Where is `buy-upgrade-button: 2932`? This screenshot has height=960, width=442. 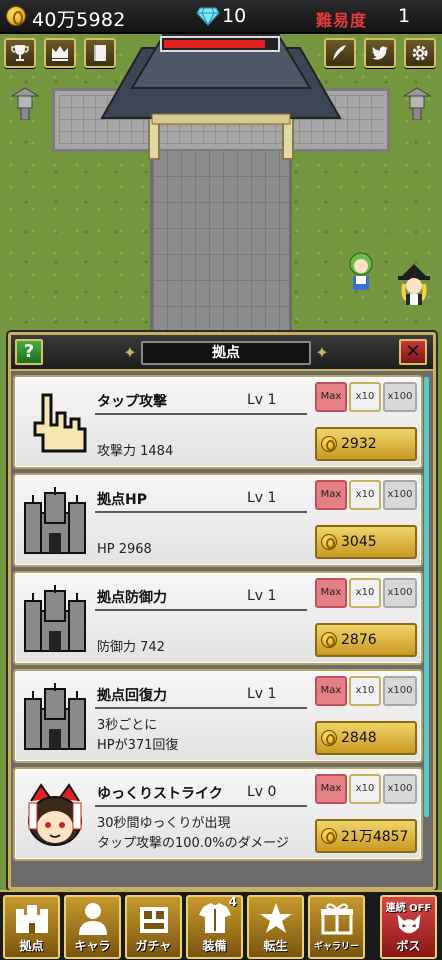
buy-upgrade-button: 2932 is located at coordinates (366, 444).